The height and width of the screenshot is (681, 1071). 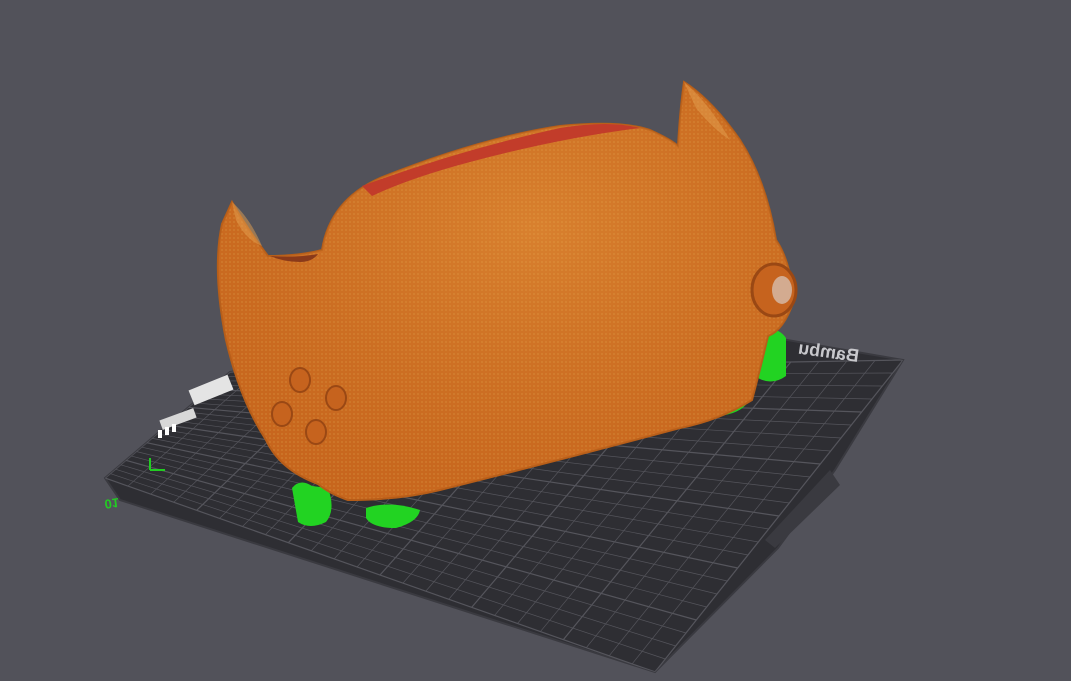 What do you see at coordinates (112, 503) in the screenshot?
I see `plate-number-label: 01` at bounding box center [112, 503].